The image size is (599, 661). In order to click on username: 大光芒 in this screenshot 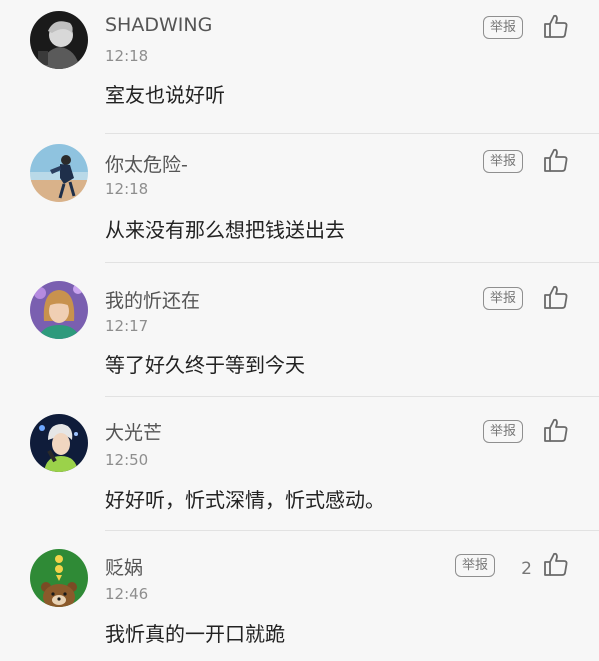, I will do `click(133, 431)`.